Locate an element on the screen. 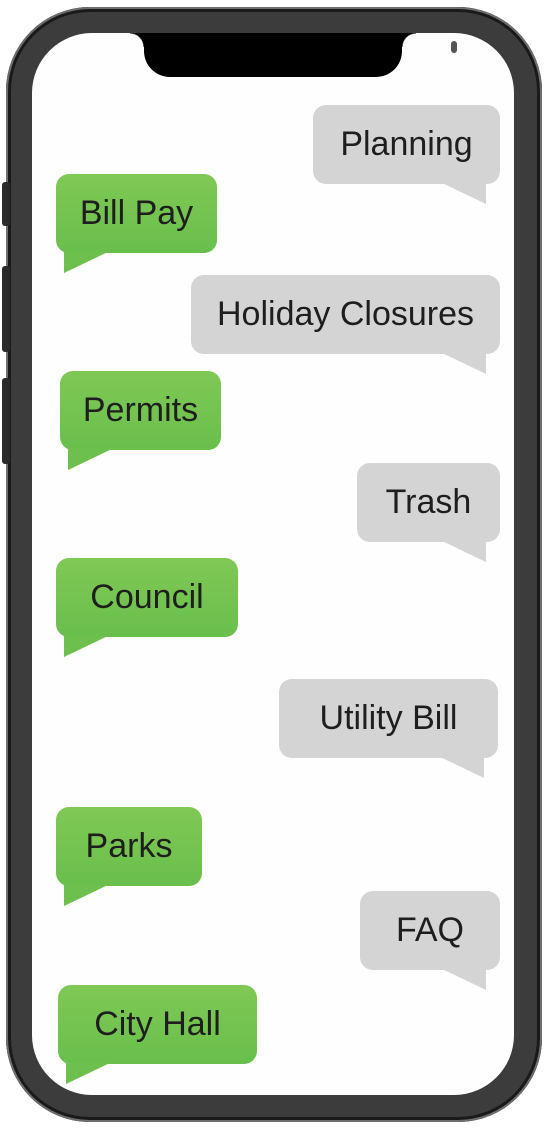  volume-down-button is located at coordinates (6, 421).